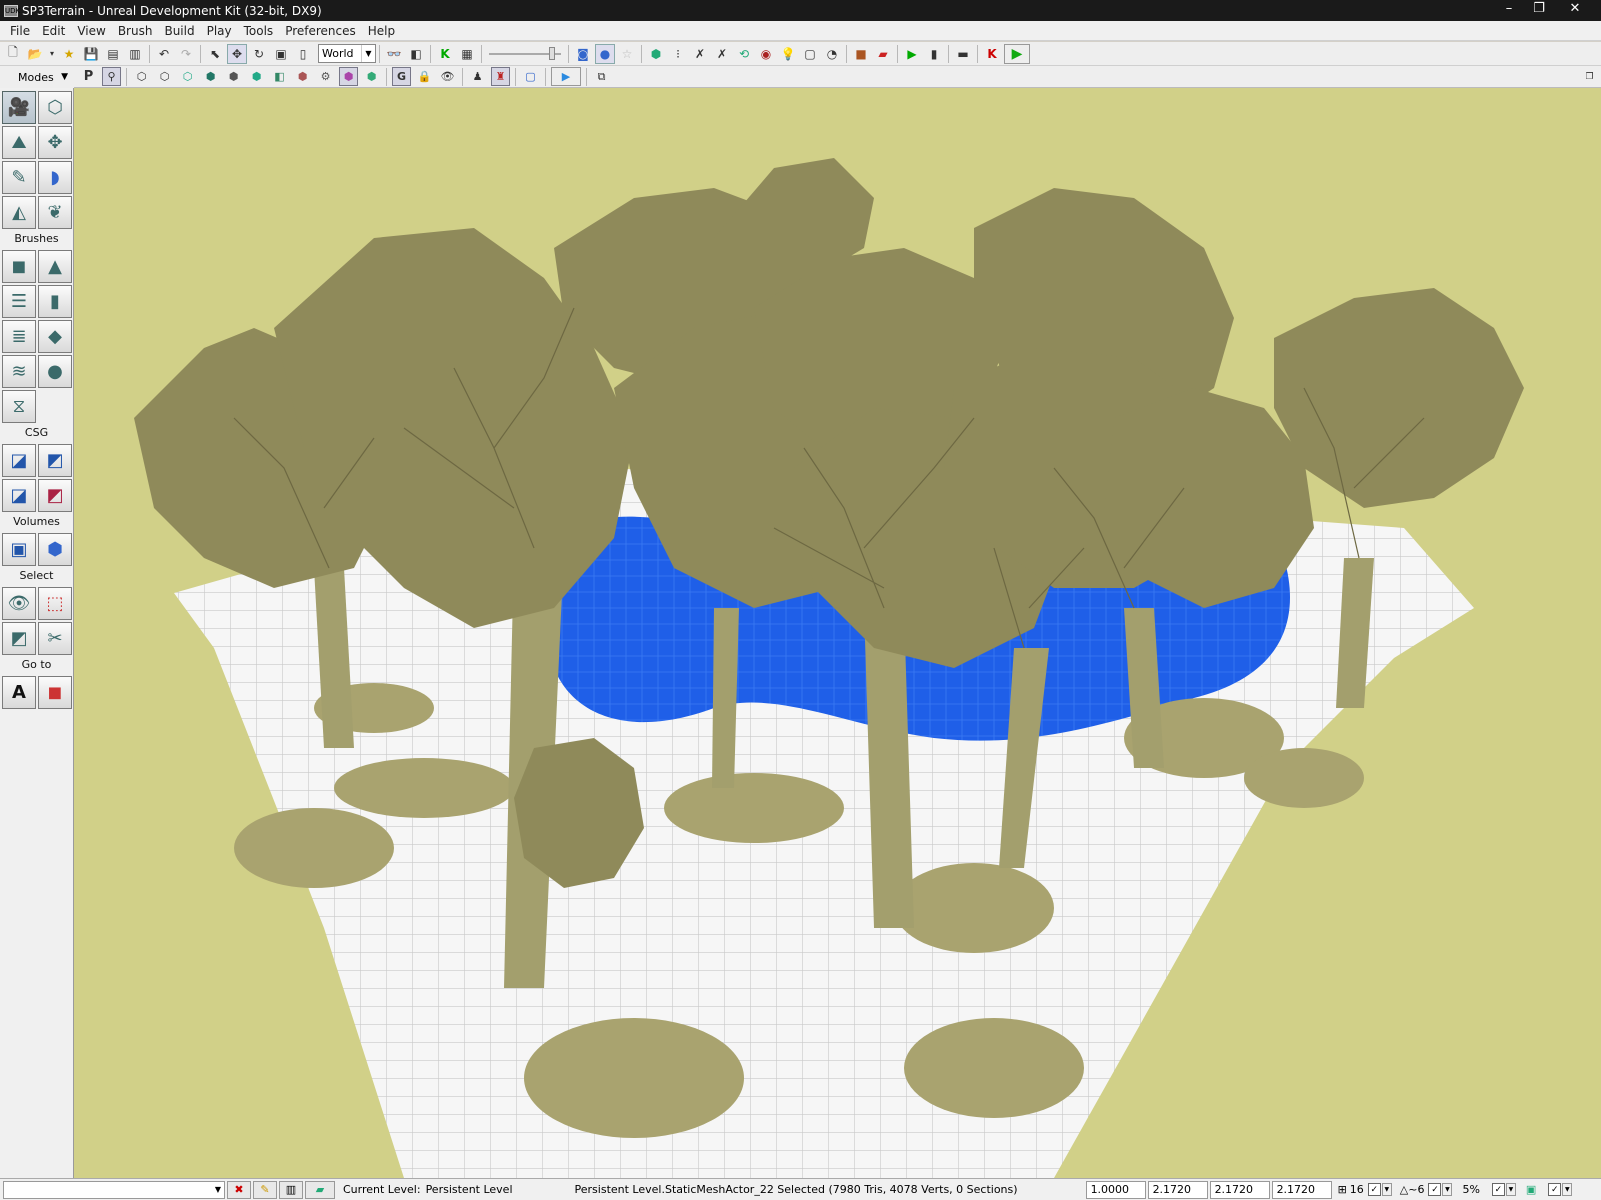 This screenshot has height=1200, width=1601. Describe the element at coordinates (963, 54) in the screenshot. I see `monitor-icon: ▬` at that location.